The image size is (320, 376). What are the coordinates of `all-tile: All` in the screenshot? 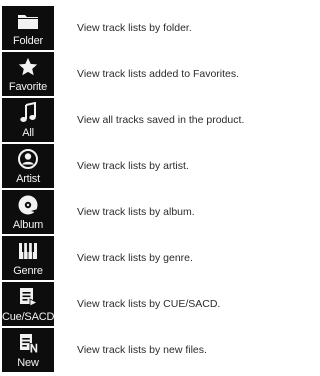 It's located at (28, 120).